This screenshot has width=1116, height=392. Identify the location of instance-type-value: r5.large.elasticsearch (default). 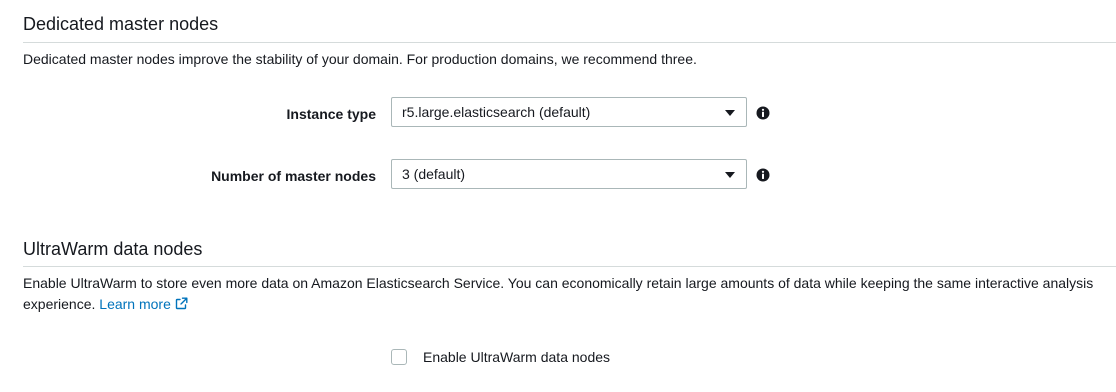
(496, 112).